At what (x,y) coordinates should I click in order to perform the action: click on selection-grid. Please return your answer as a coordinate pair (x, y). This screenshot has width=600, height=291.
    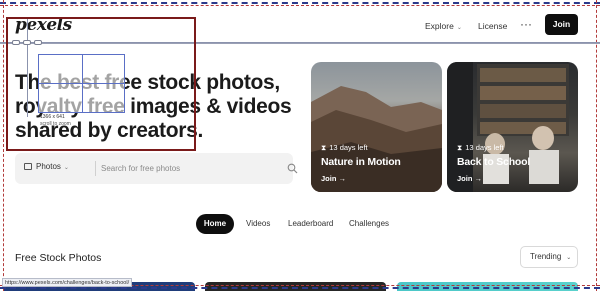
    Looking at the image, I should click on (81, 83).